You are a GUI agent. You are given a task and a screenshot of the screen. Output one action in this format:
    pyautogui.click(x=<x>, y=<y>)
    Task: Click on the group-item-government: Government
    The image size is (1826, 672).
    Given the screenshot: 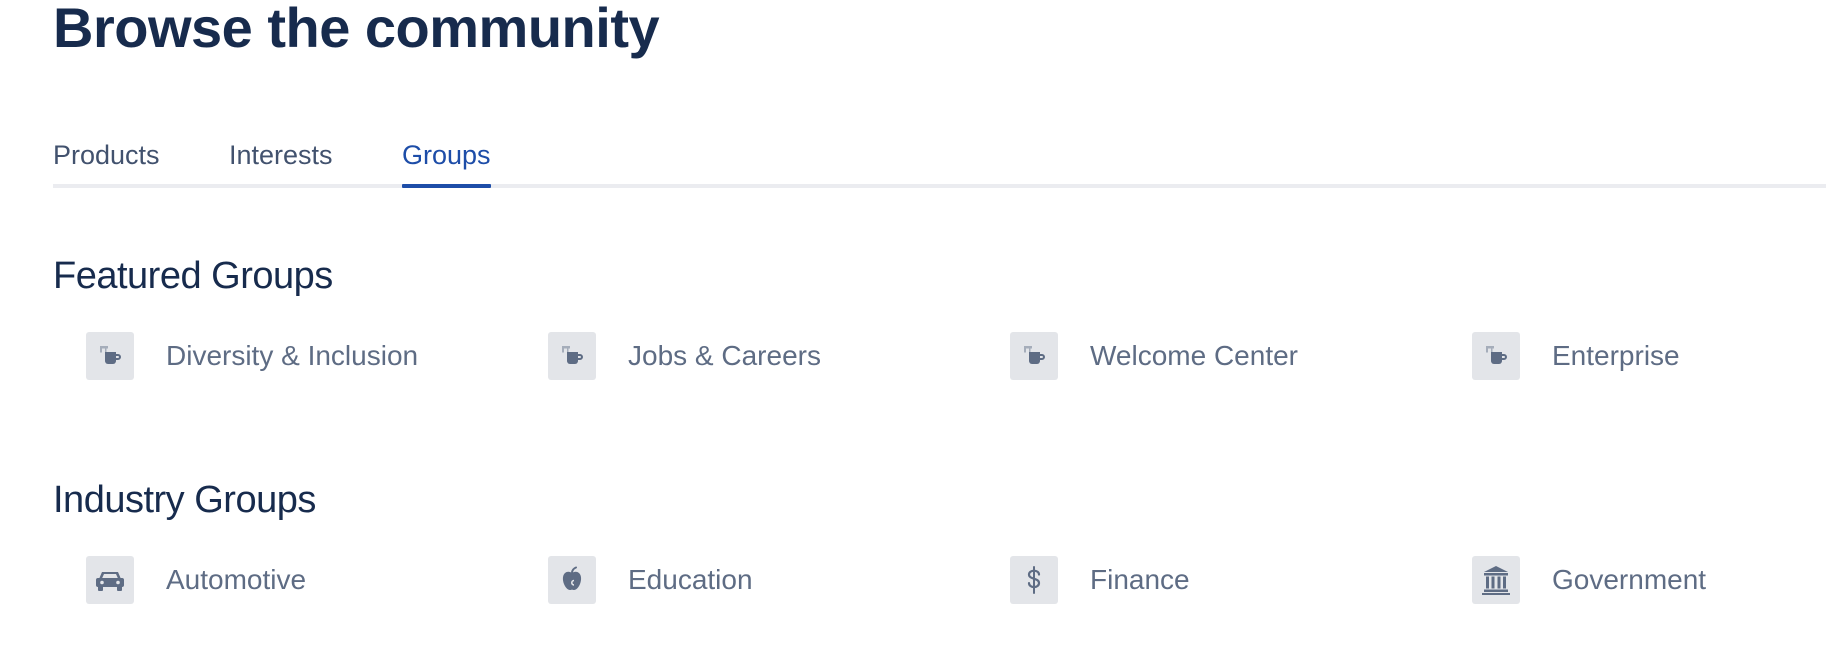 What is the action you would take?
    pyautogui.click(x=1589, y=580)
    